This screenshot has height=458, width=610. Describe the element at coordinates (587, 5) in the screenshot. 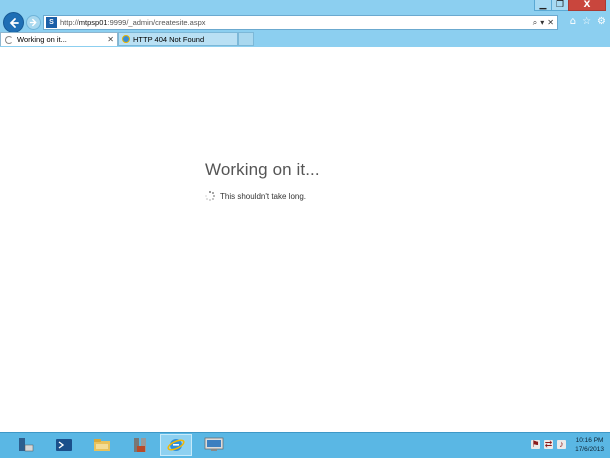

I see `close-button: X` at that location.